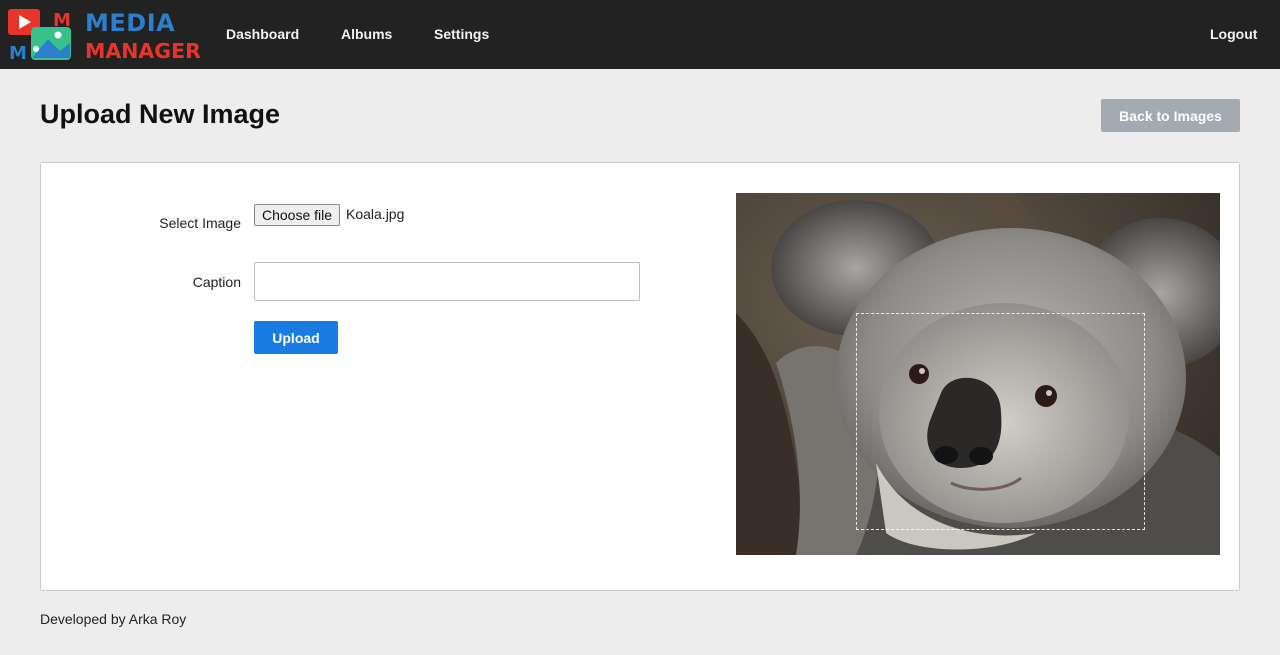 Image resolution: width=1280 pixels, height=655 pixels. I want to click on page-title: Upload New Image, so click(160, 114).